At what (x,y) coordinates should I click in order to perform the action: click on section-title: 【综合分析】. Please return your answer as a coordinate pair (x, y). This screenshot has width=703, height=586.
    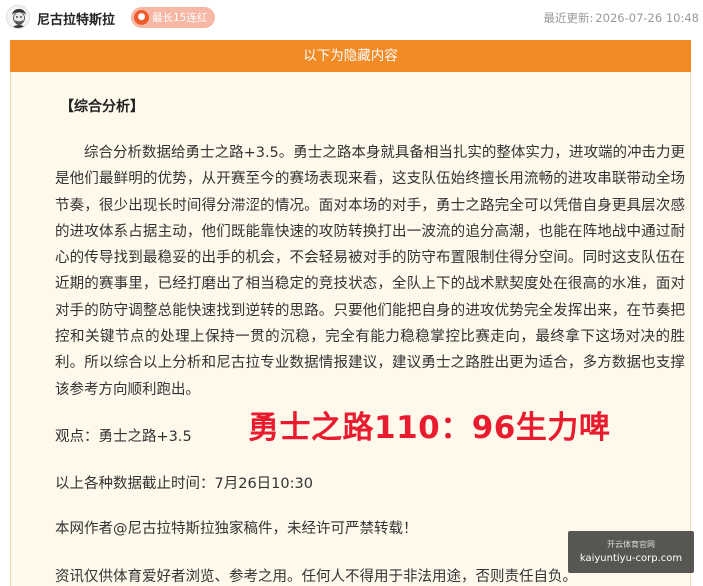
    Looking at the image, I should click on (102, 107).